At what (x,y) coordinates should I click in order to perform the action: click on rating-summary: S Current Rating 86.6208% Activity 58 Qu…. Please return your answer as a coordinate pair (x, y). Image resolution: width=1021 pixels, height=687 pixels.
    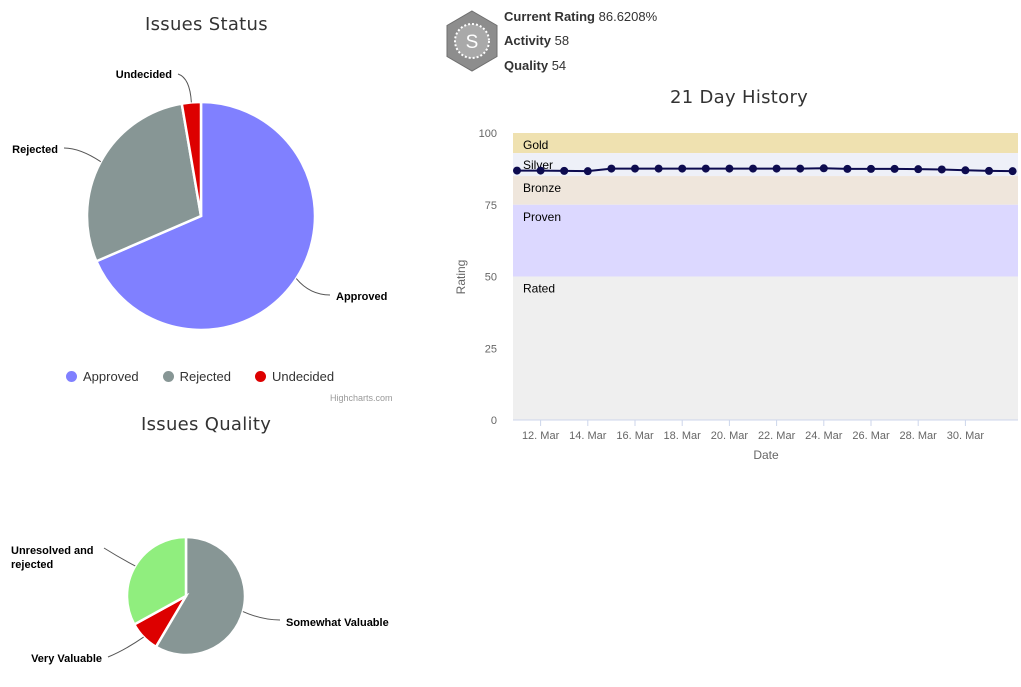
    Looking at the image, I should click on (594, 41).